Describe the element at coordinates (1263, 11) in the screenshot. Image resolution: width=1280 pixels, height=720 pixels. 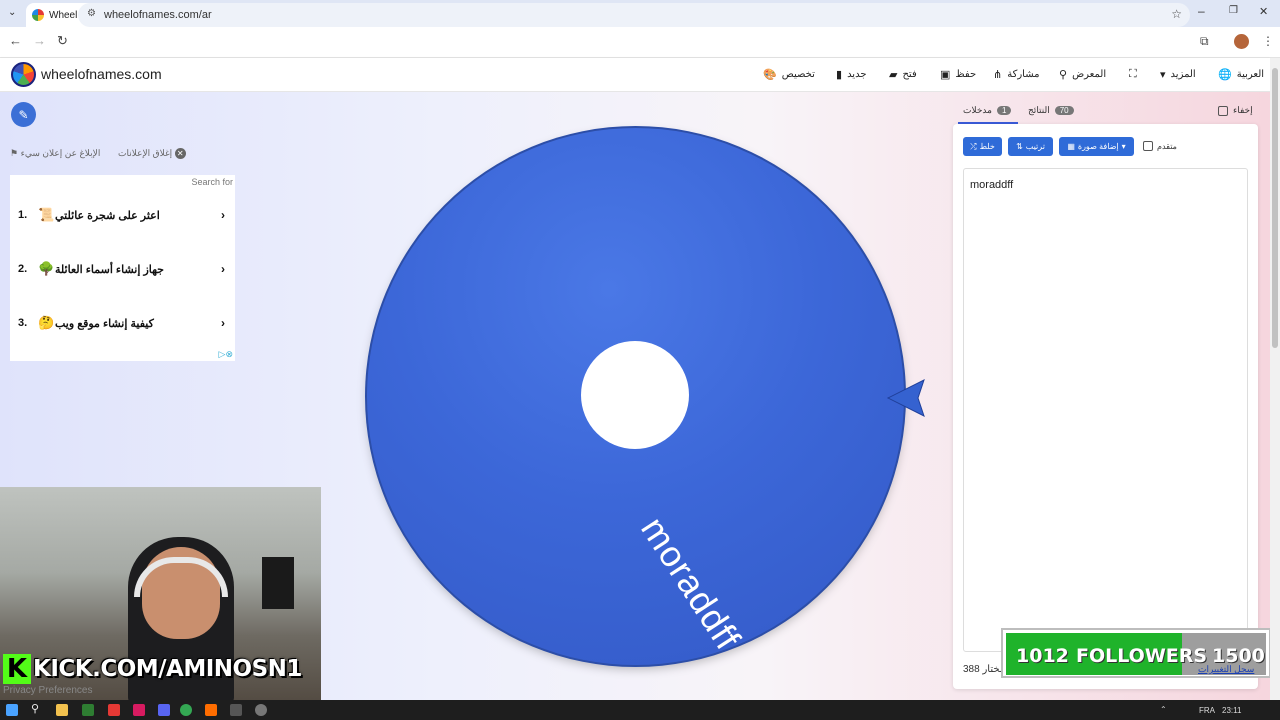
I see `close-window-icon: ✕` at that location.